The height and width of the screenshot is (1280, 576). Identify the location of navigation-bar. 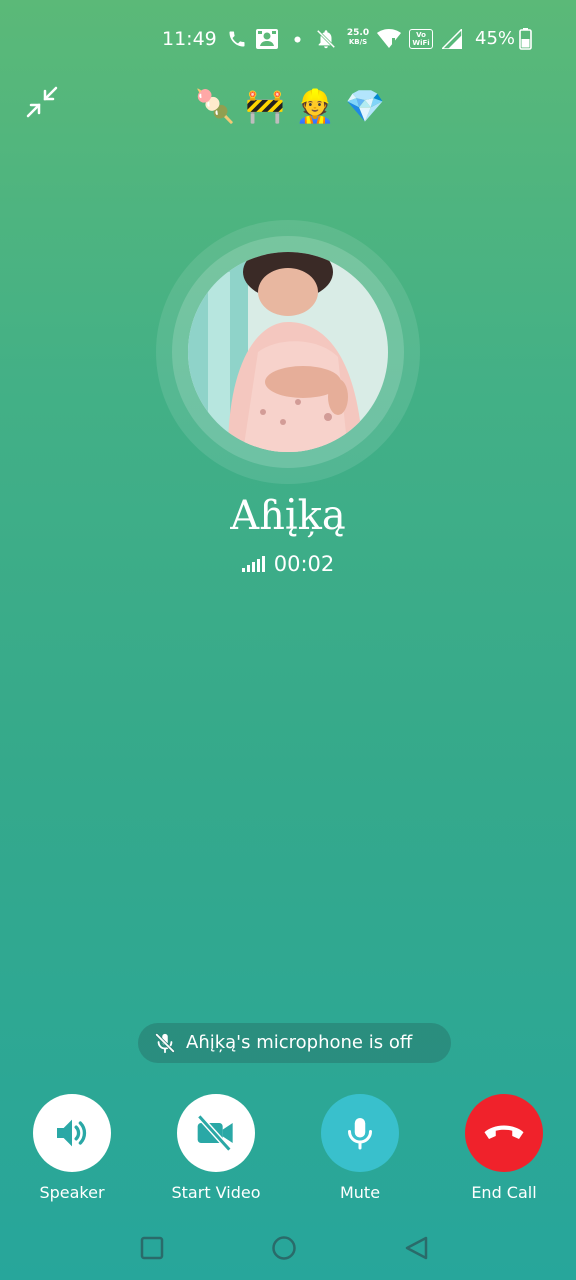
(288, 1247).